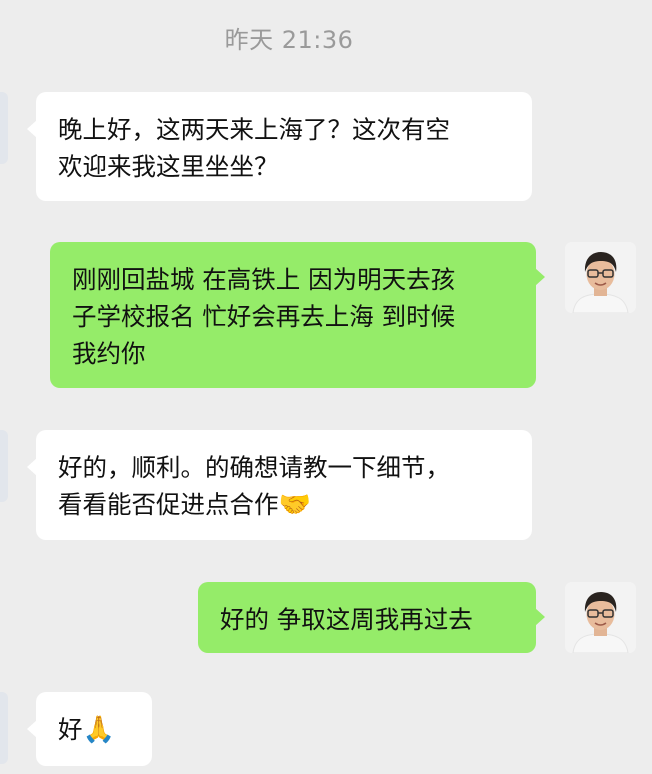 This screenshot has width=652, height=774. I want to click on message-bubble-incoming: 晚上好，这两天来上海了？这次有空 欢迎来我这里坐坐？, so click(279, 146).